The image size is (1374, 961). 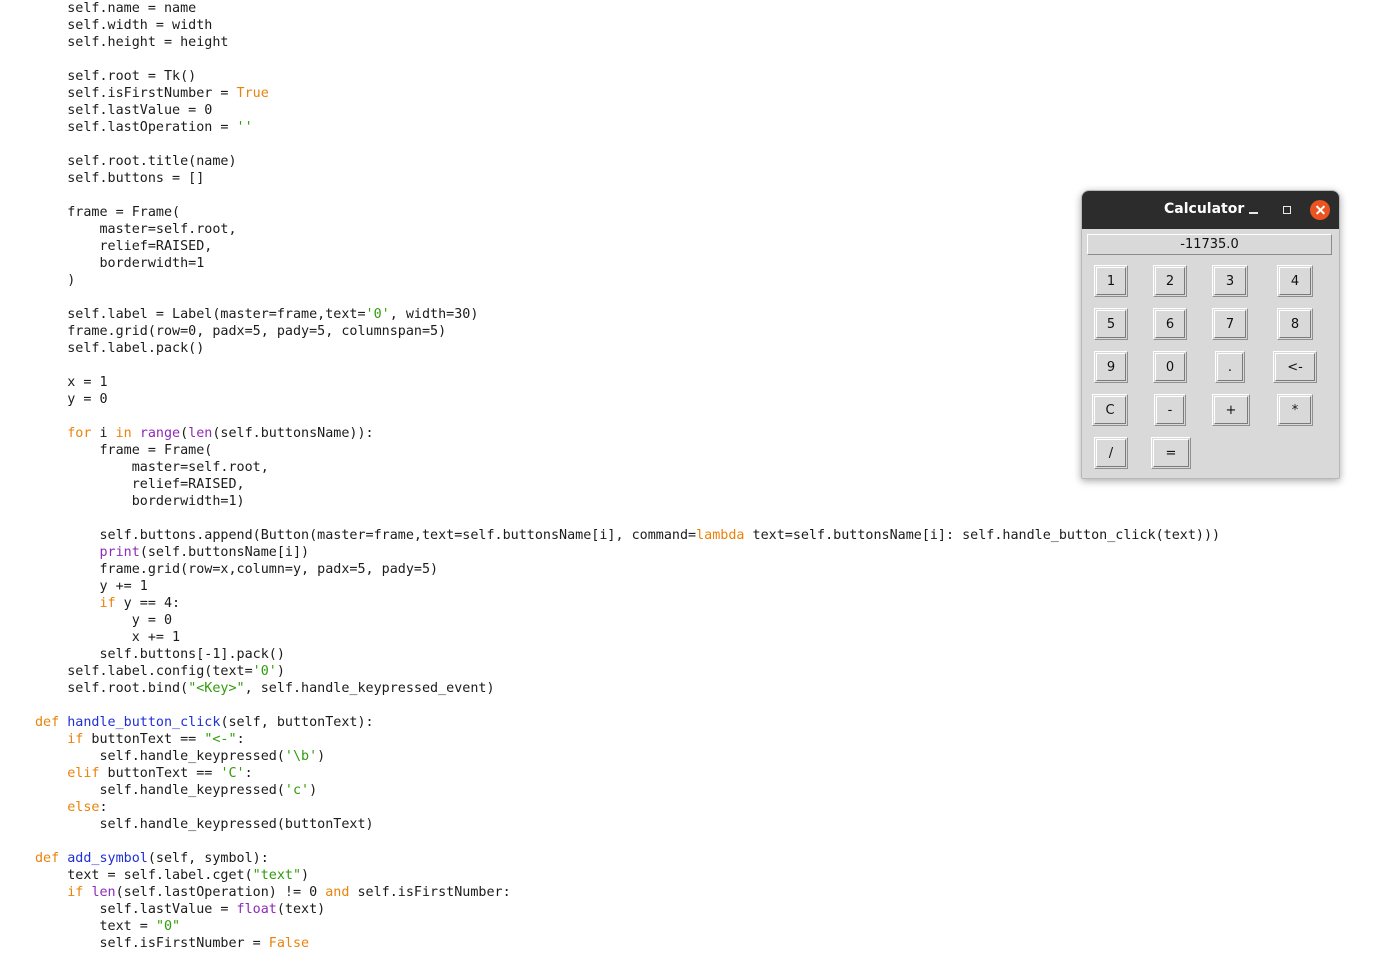 I want to click on code-token: "0", so click(x=168, y=926).